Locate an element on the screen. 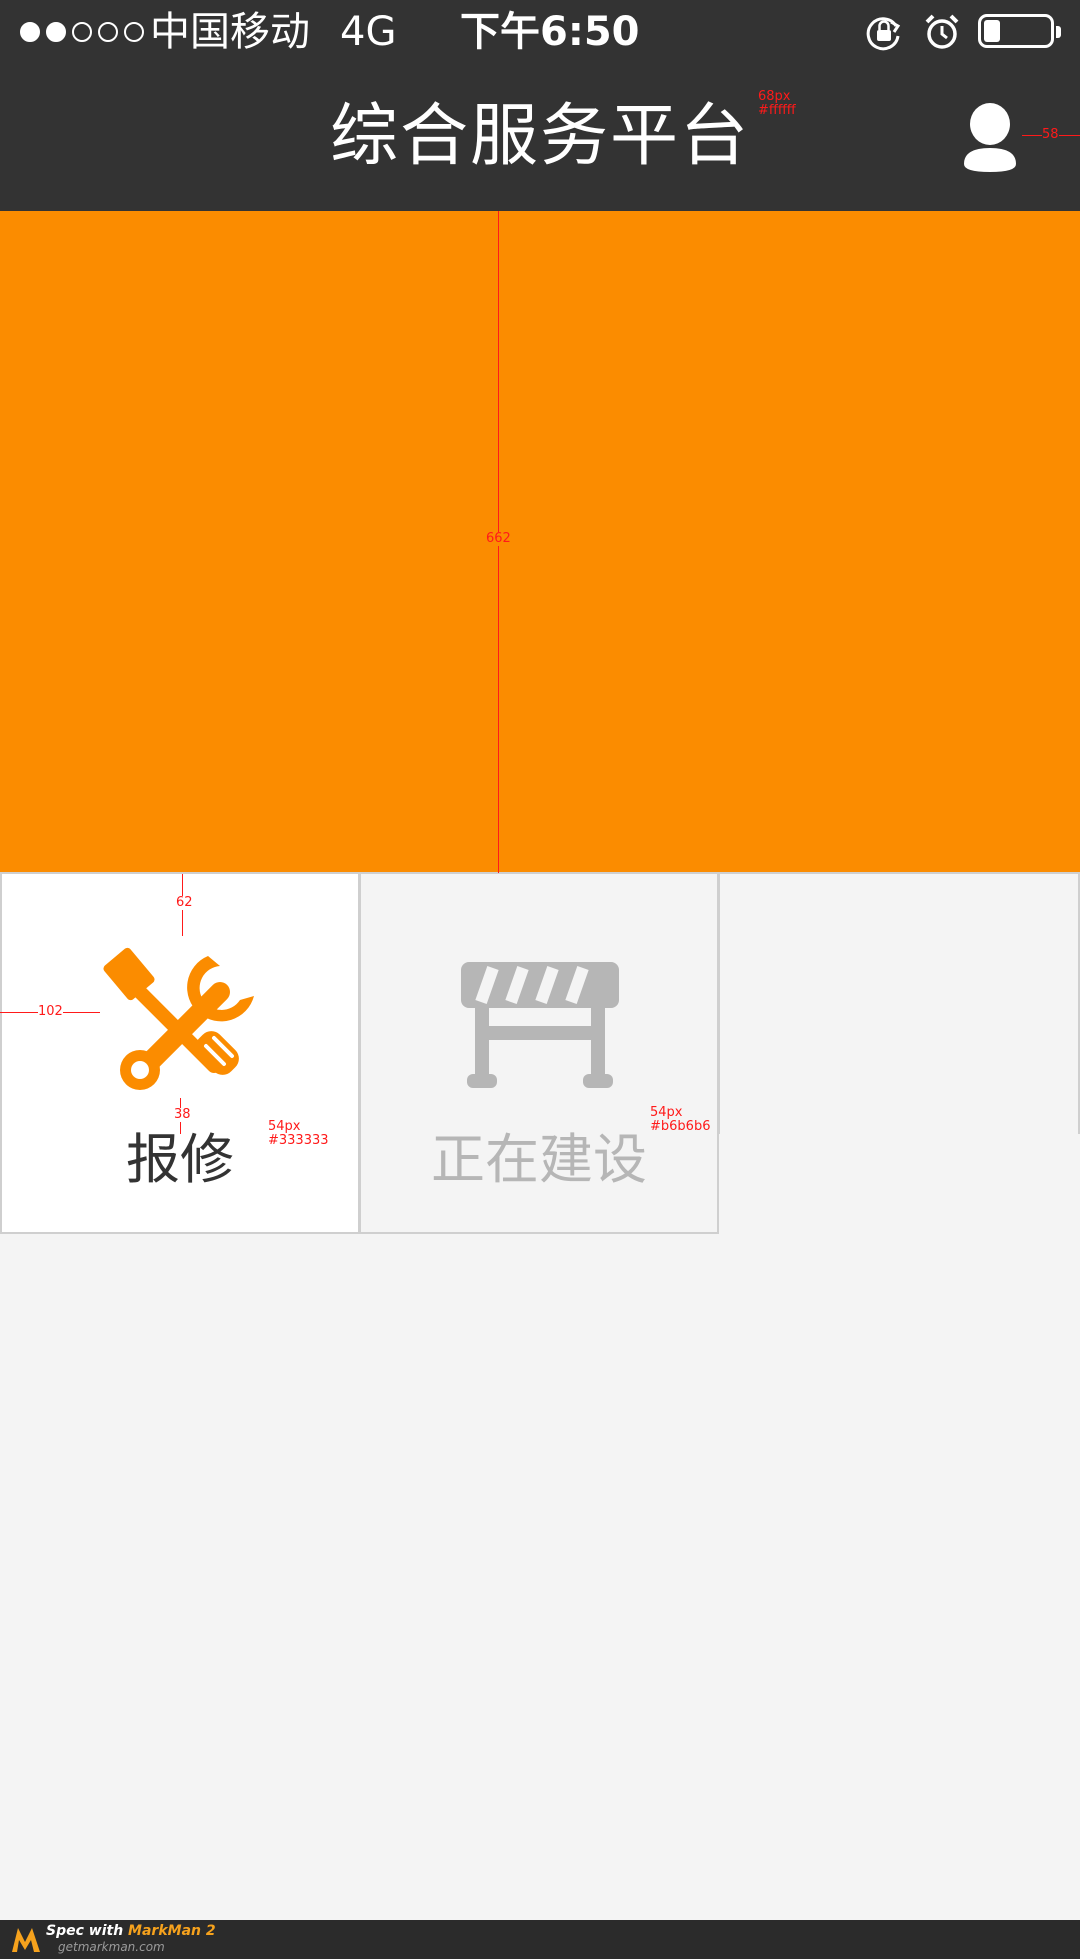  tile-left-gap-annotation: 102 is located at coordinates (50, 1011).